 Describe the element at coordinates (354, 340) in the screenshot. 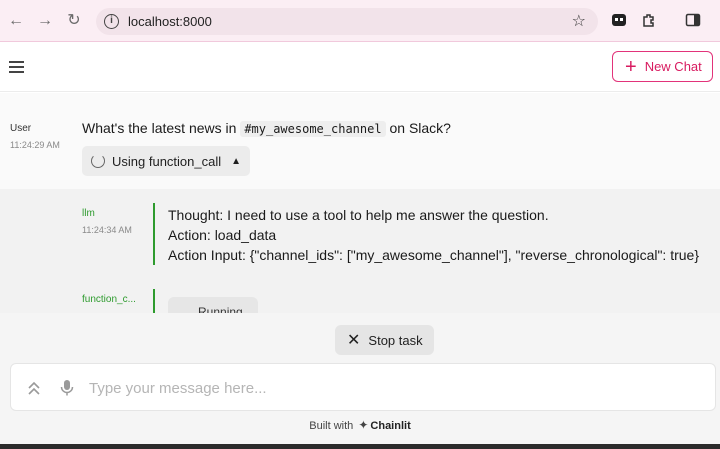

I see `close-icon: ✕` at that location.